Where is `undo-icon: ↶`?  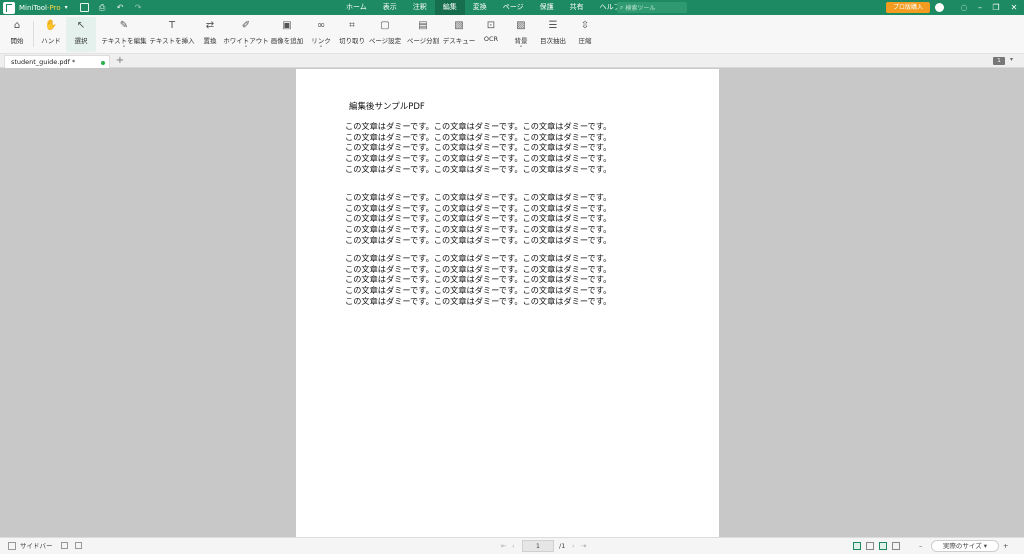 undo-icon: ↶ is located at coordinates (120, 7).